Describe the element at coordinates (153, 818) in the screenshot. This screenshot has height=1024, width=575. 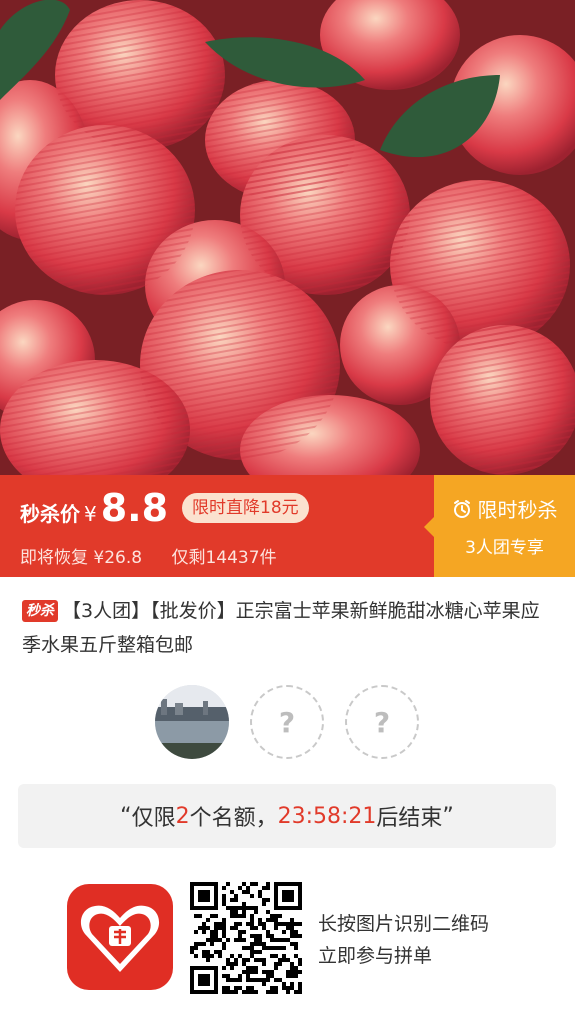
I see `quota-prefix: 仅限` at that location.